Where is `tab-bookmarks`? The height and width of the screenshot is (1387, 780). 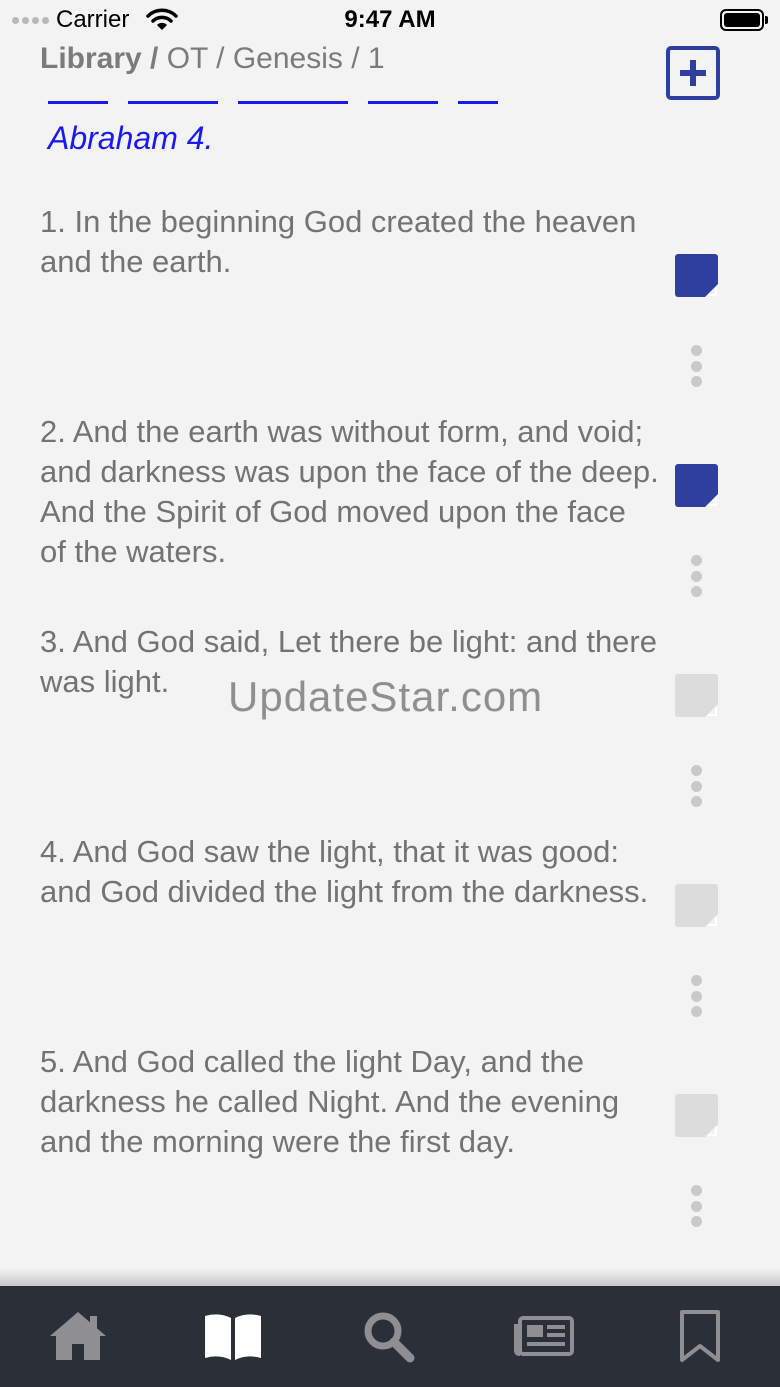 tab-bookmarks is located at coordinates (700, 1336).